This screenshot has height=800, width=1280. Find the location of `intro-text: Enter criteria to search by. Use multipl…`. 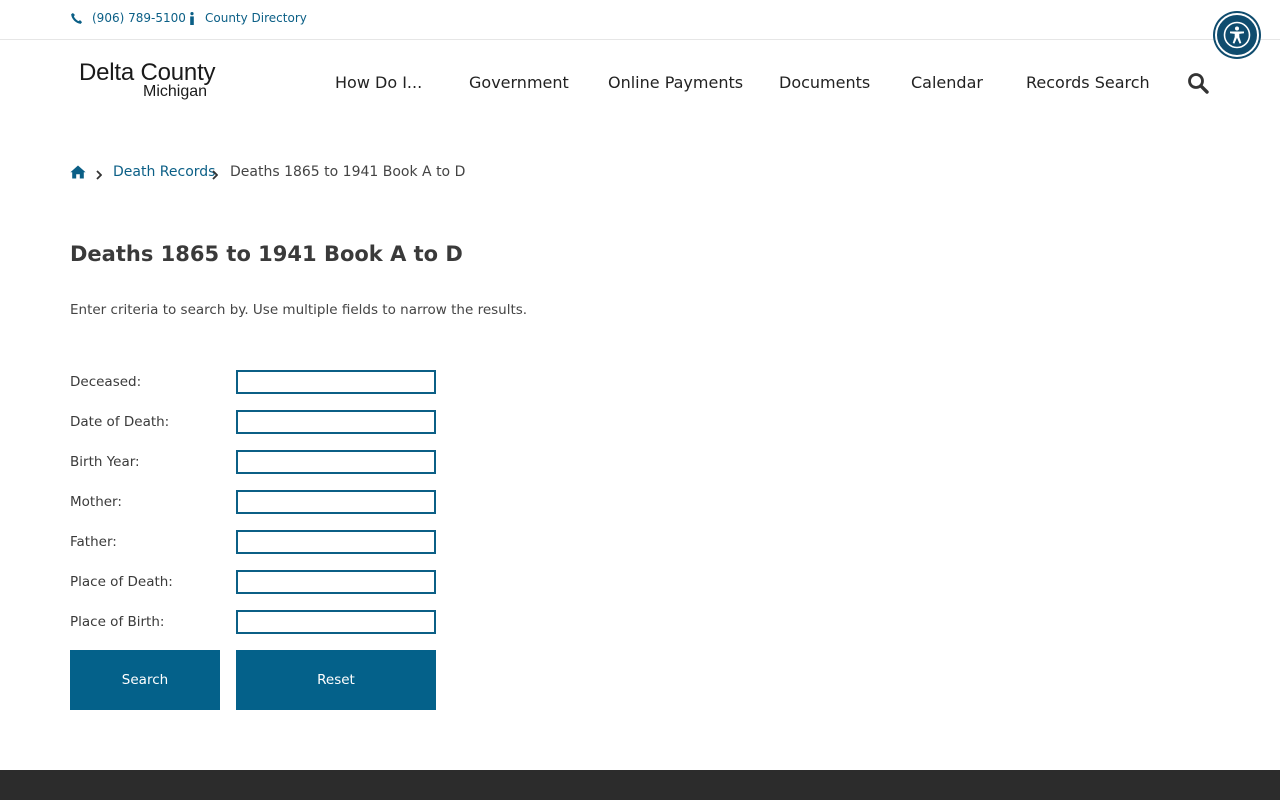

intro-text: Enter criteria to search by. Use multipl… is located at coordinates (299, 310).